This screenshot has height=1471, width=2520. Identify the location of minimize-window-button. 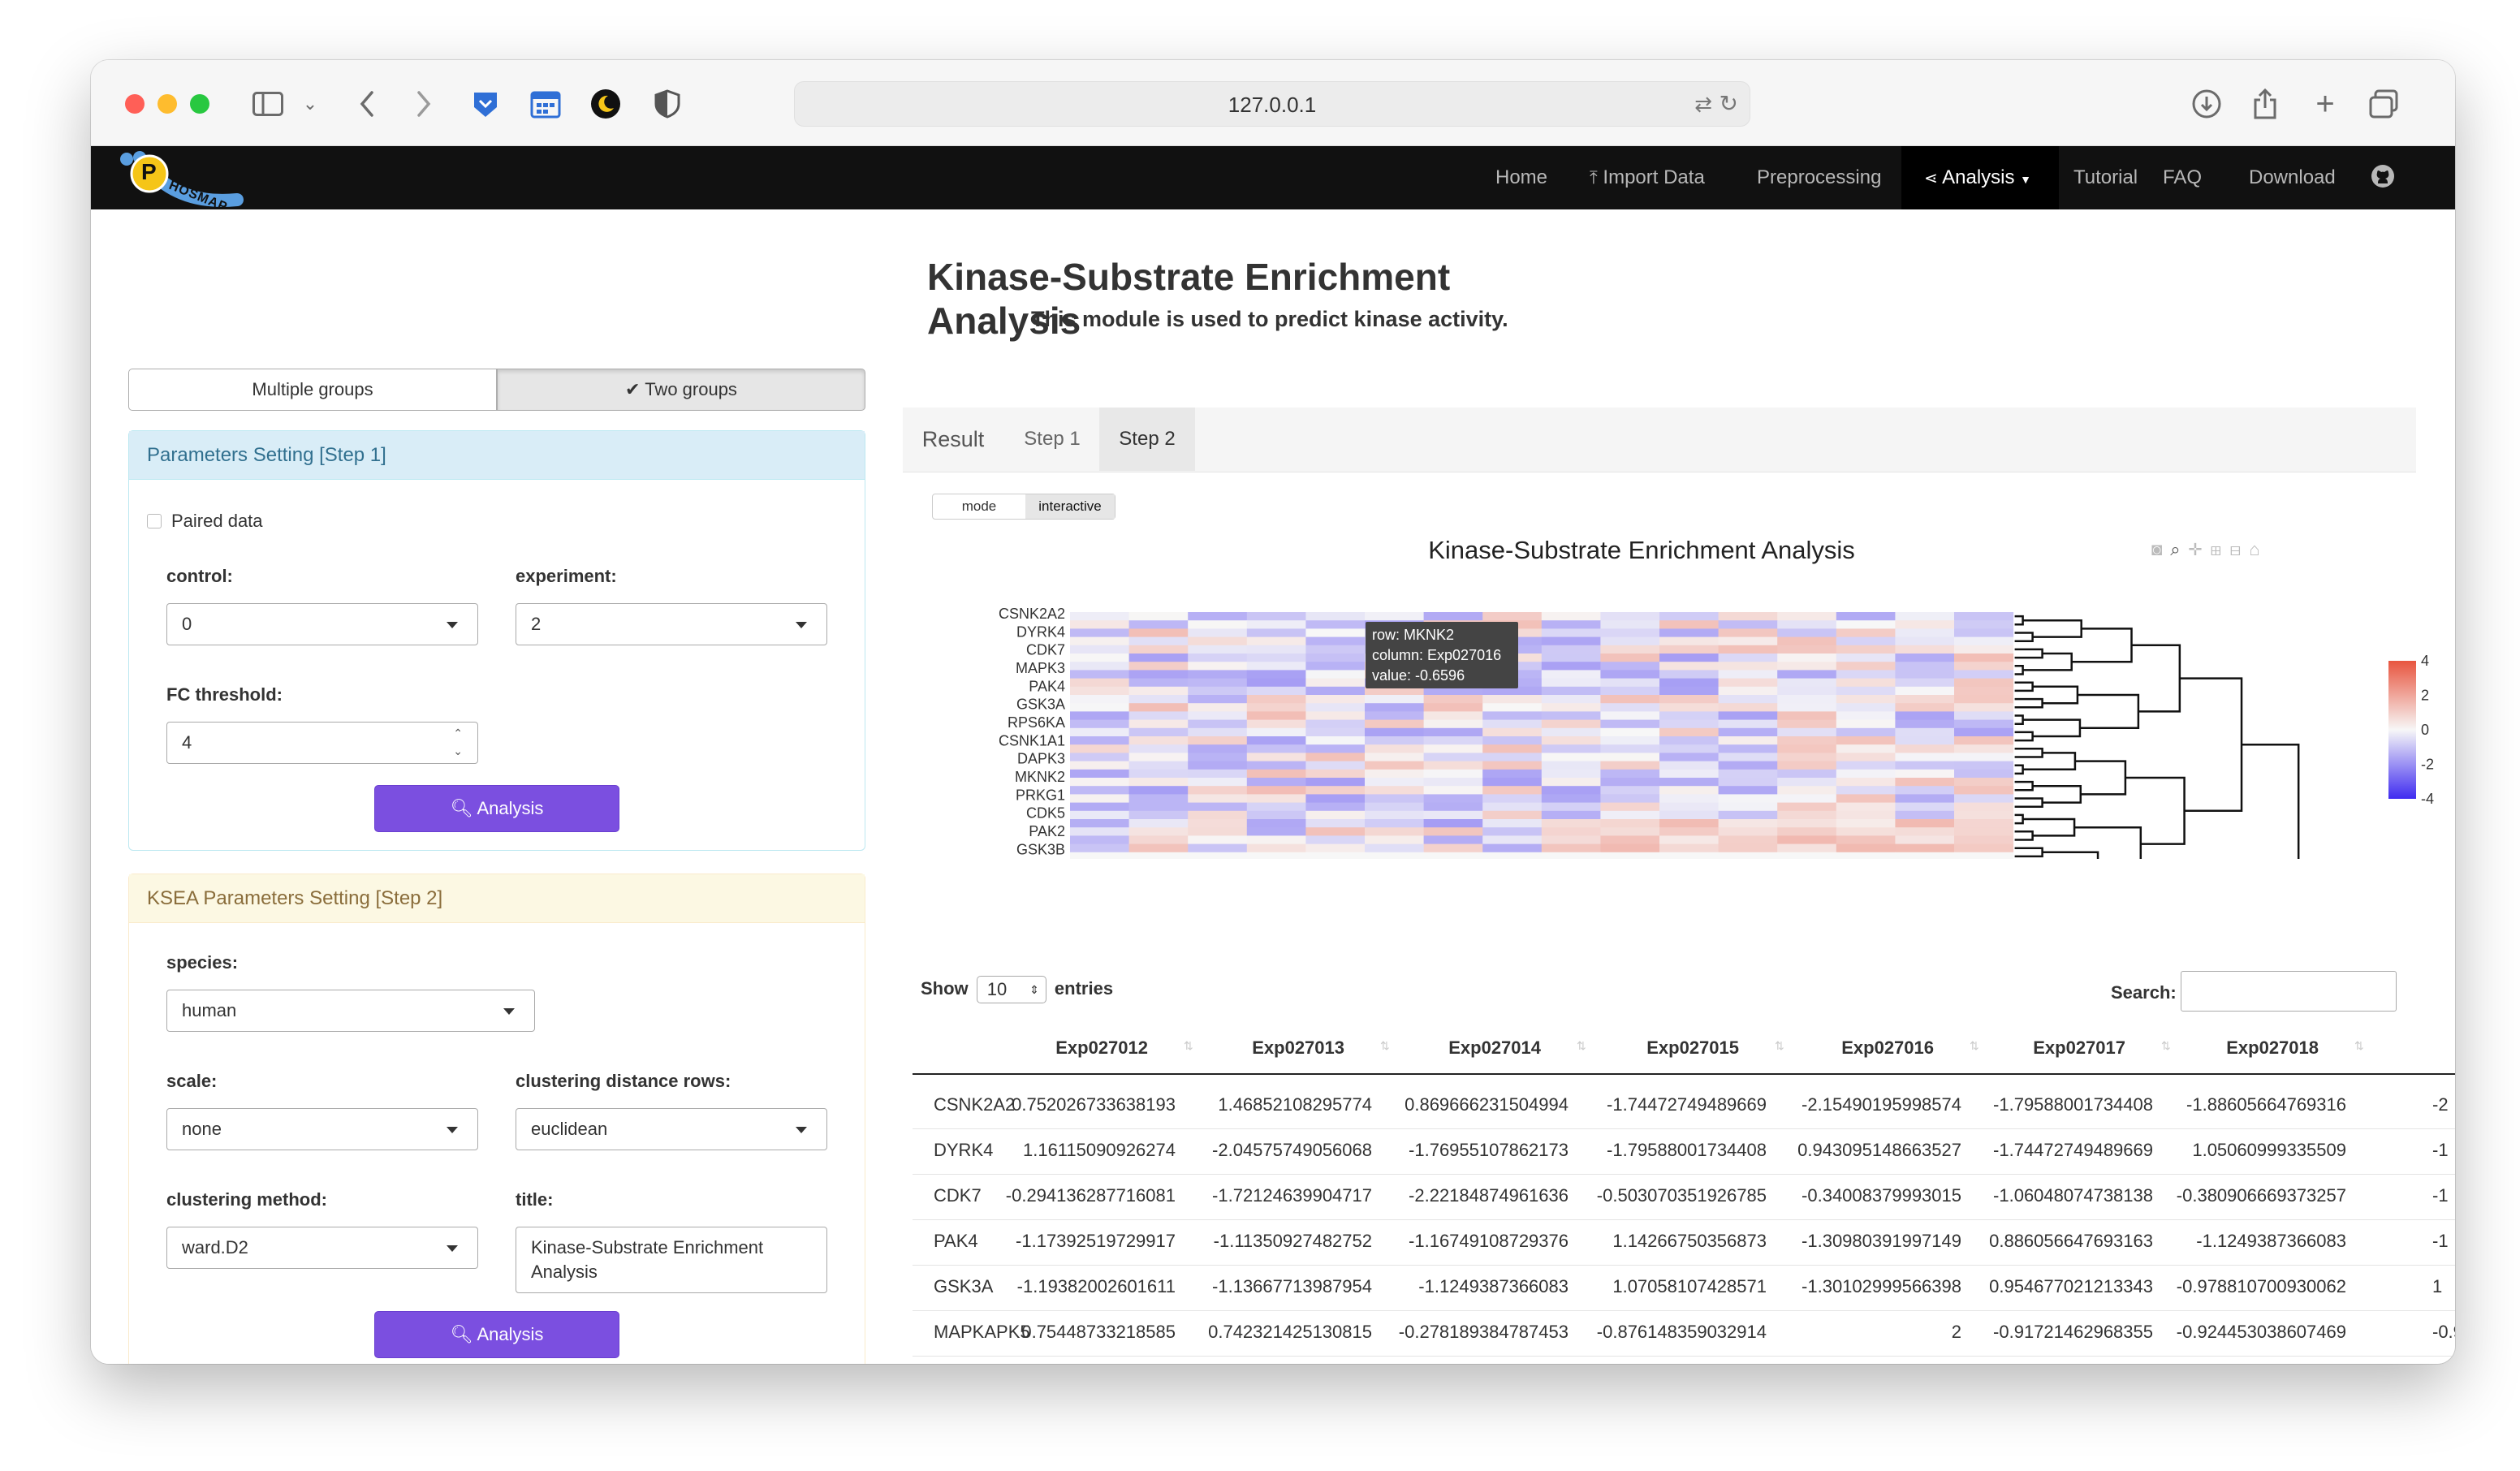
(167, 104).